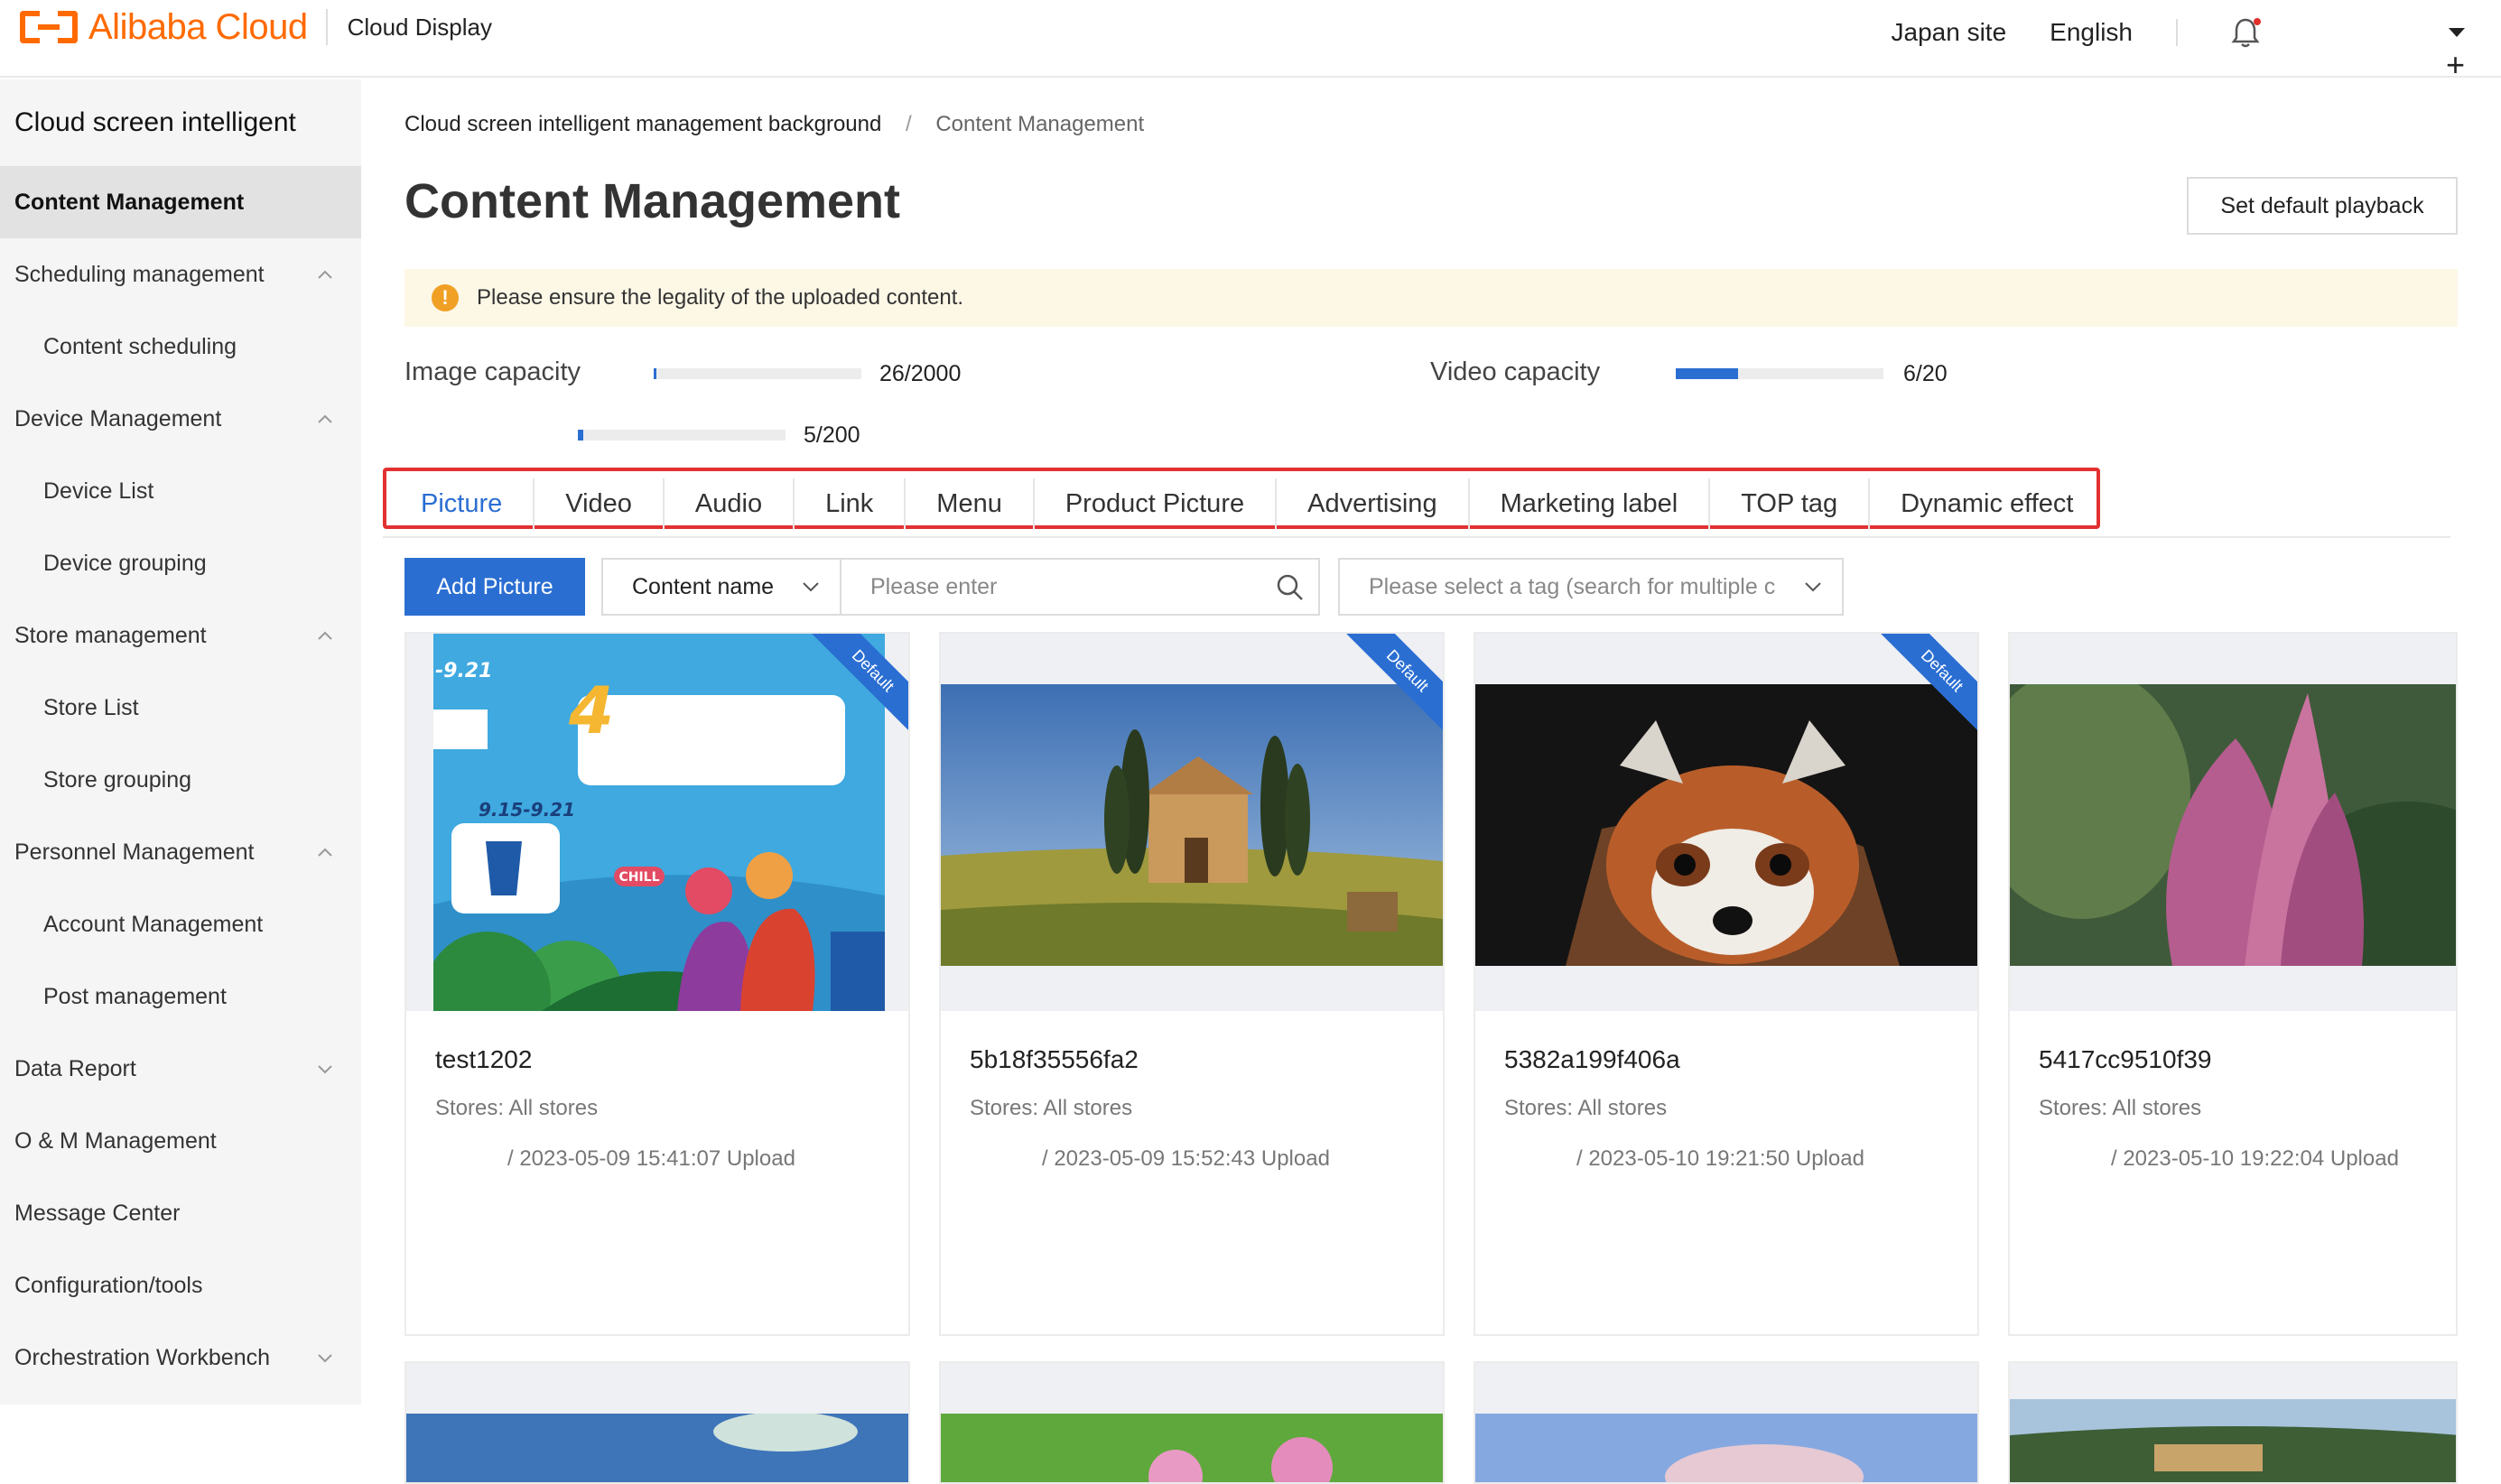 Image resolution: width=2501 pixels, height=1484 pixels. What do you see at coordinates (180, 1285) in the screenshot?
I see `sidebar-item-configuration-tools: Configuration/tools` at bounding box center [180, 1285].